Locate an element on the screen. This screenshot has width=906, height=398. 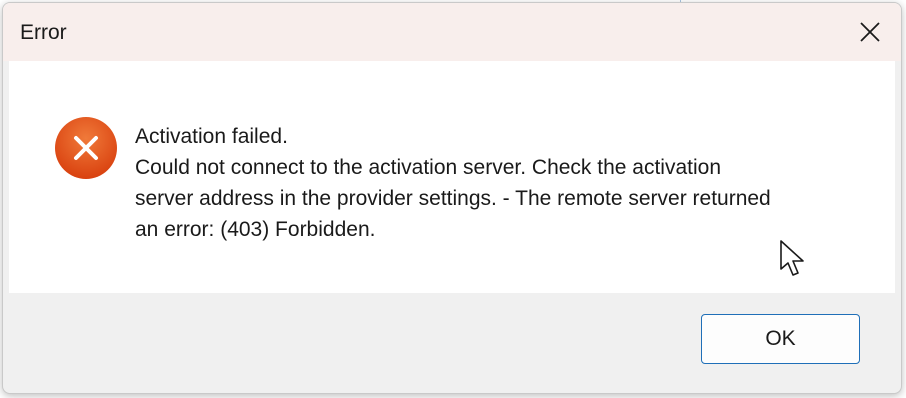
ok-button: OK is located at coordinates (780, 339).